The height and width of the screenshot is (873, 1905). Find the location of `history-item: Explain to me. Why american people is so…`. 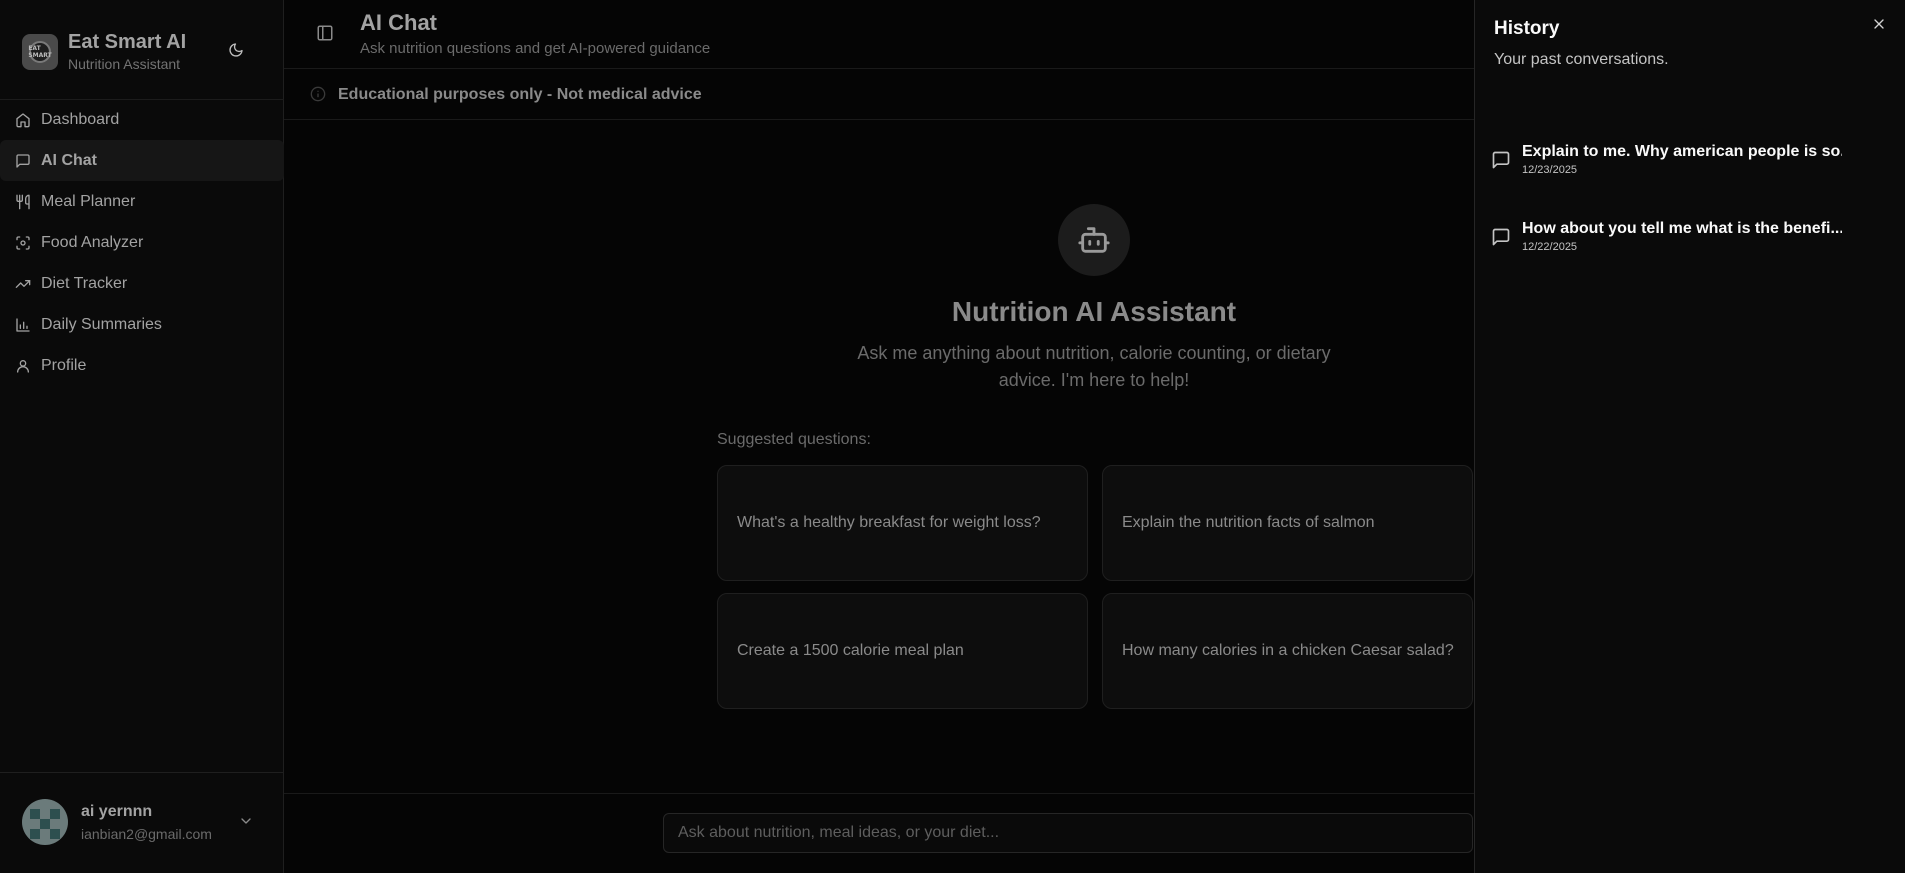

history-item: Explain to me. Why american people is so… is located at coordinates (1689, 169).